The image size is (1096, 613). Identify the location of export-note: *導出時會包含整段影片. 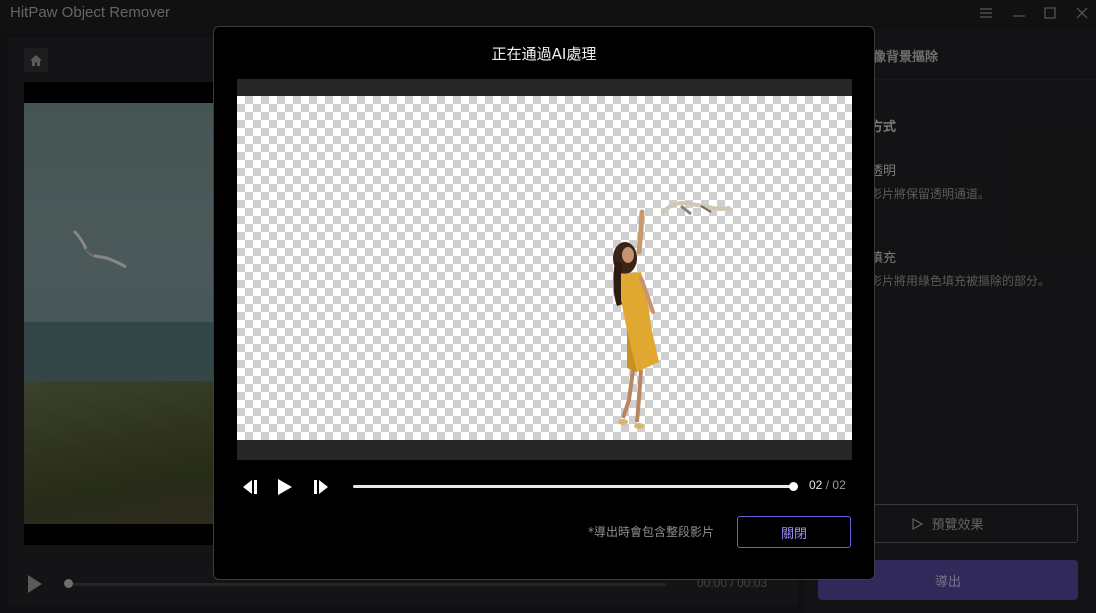
(651, 532).